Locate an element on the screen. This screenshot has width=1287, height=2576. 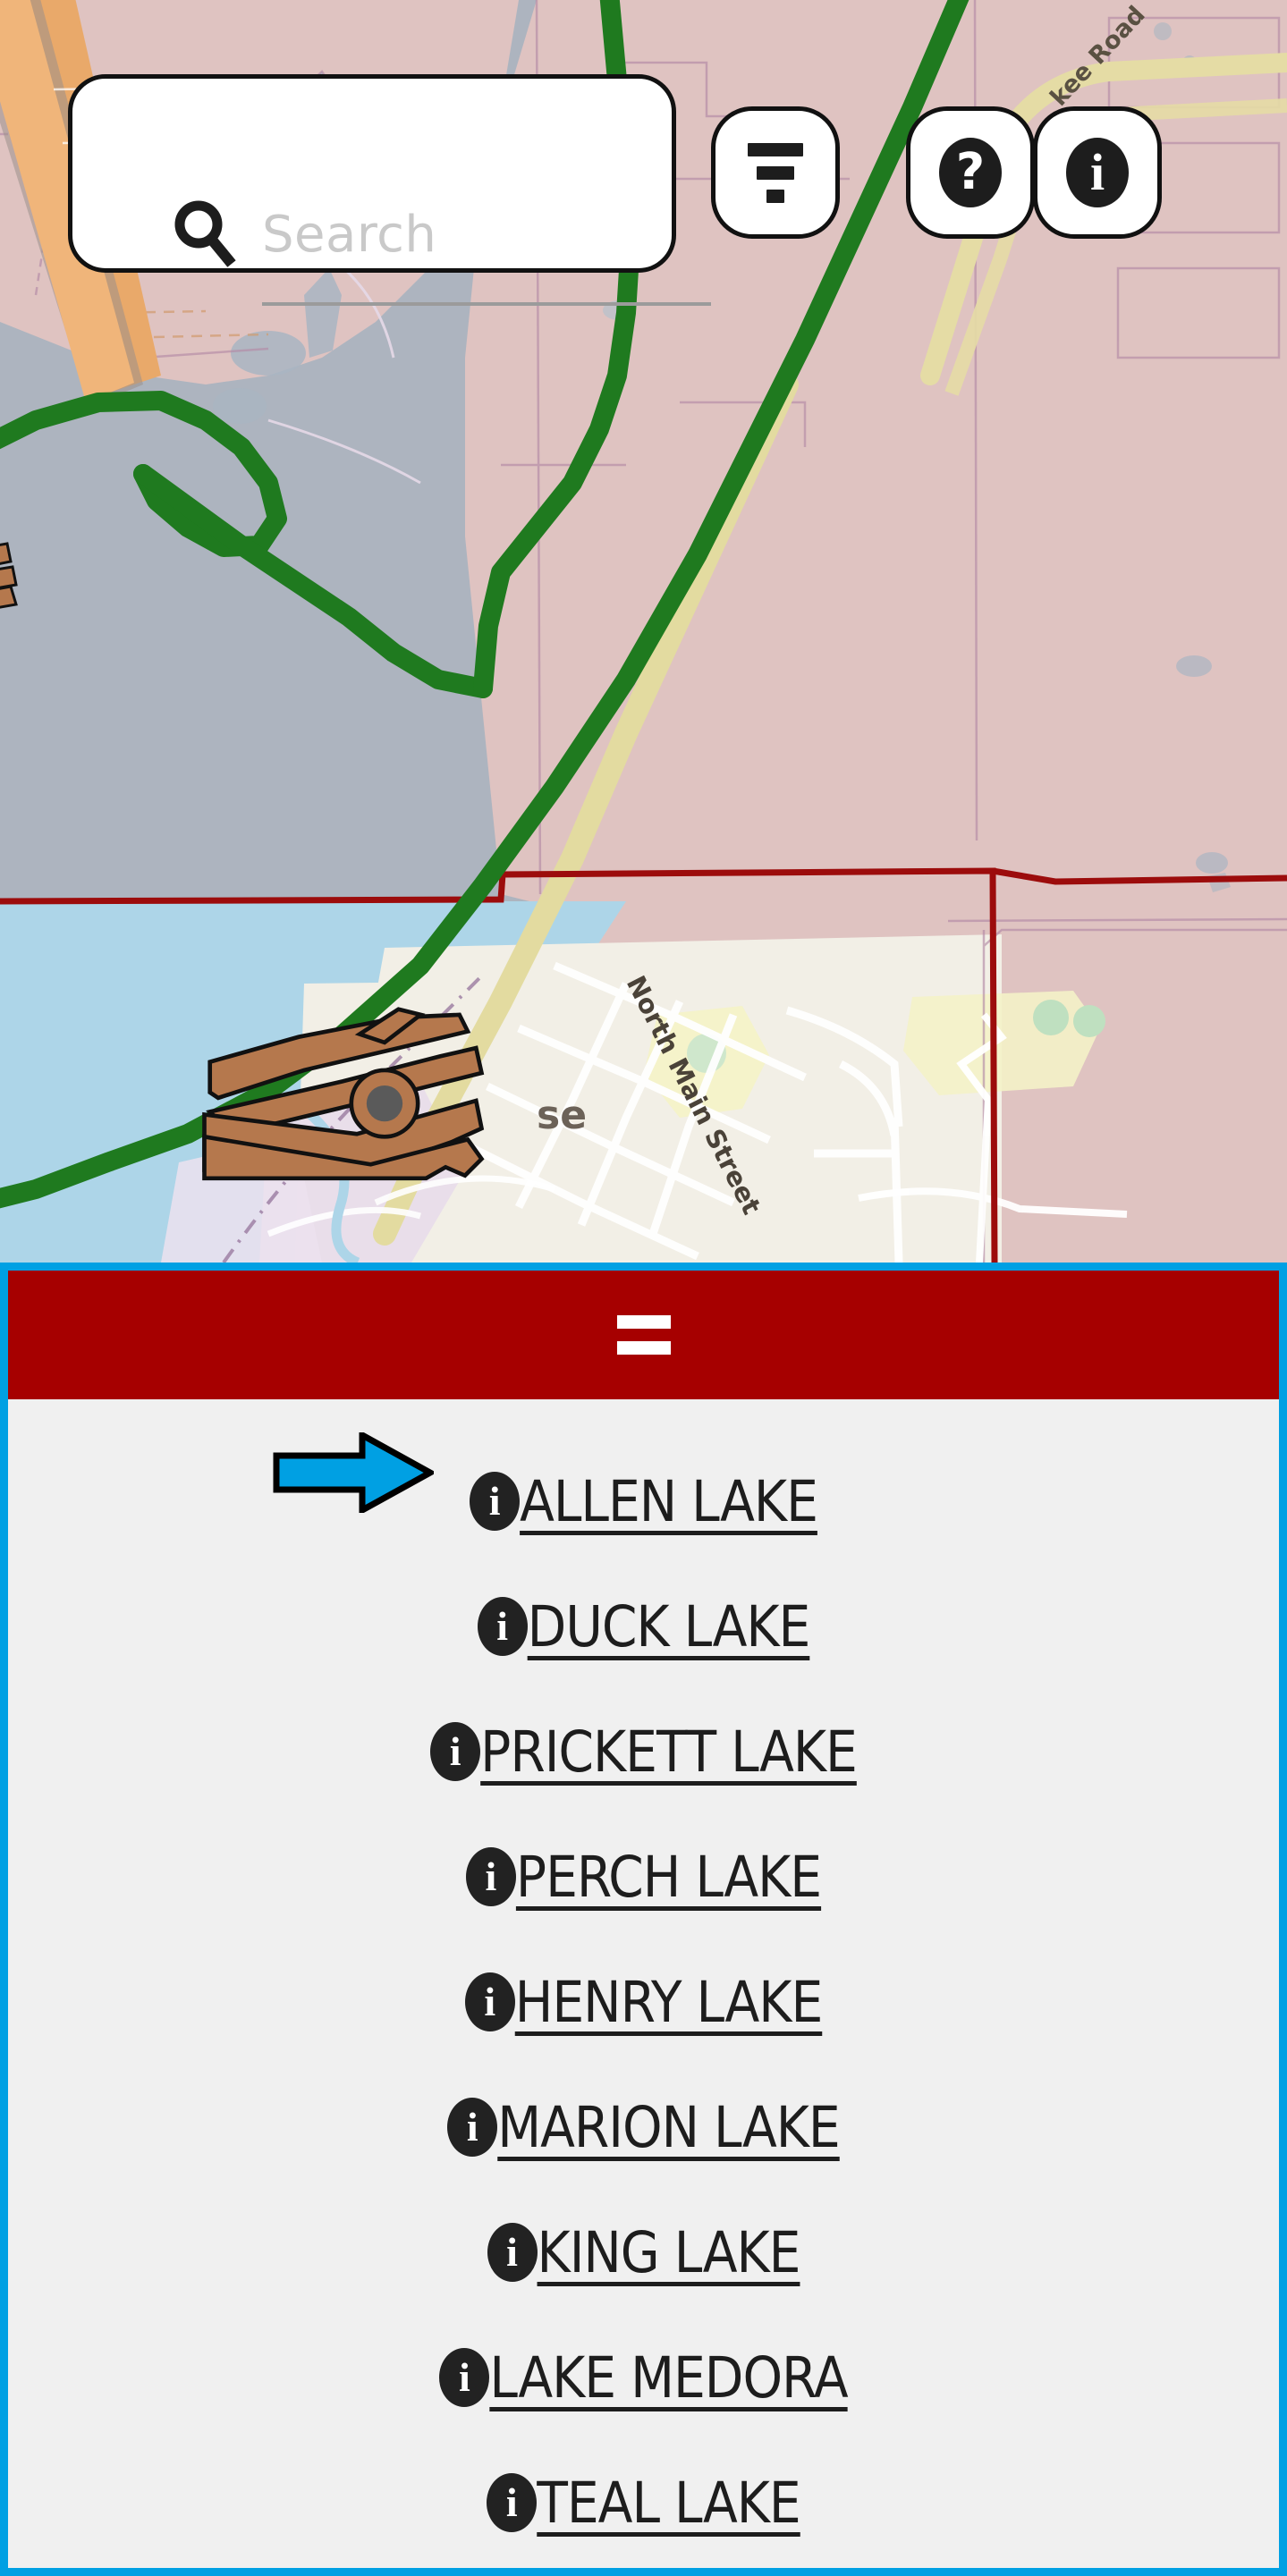
list-item: i PRICKETT LAKE is located at coordinates (643, 1751).